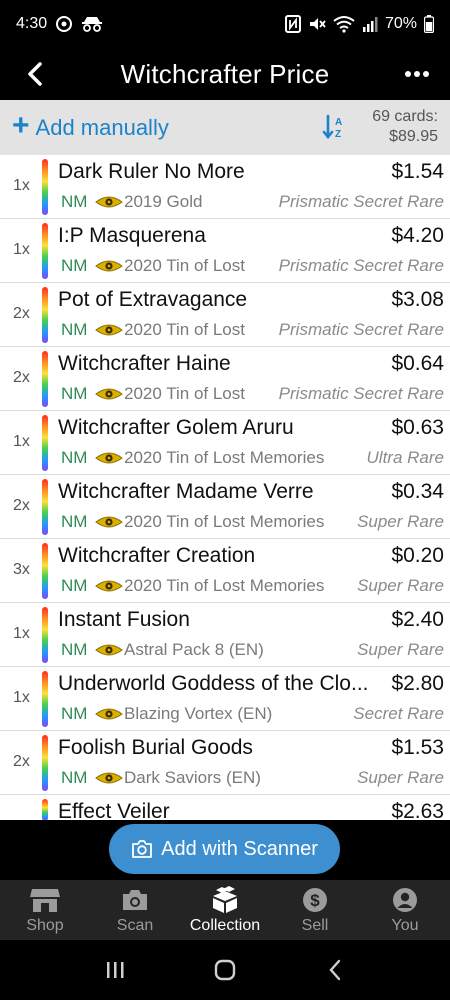 This screenshot has width=450, height=1000. I want to click on user-icon, so click(405, 900).